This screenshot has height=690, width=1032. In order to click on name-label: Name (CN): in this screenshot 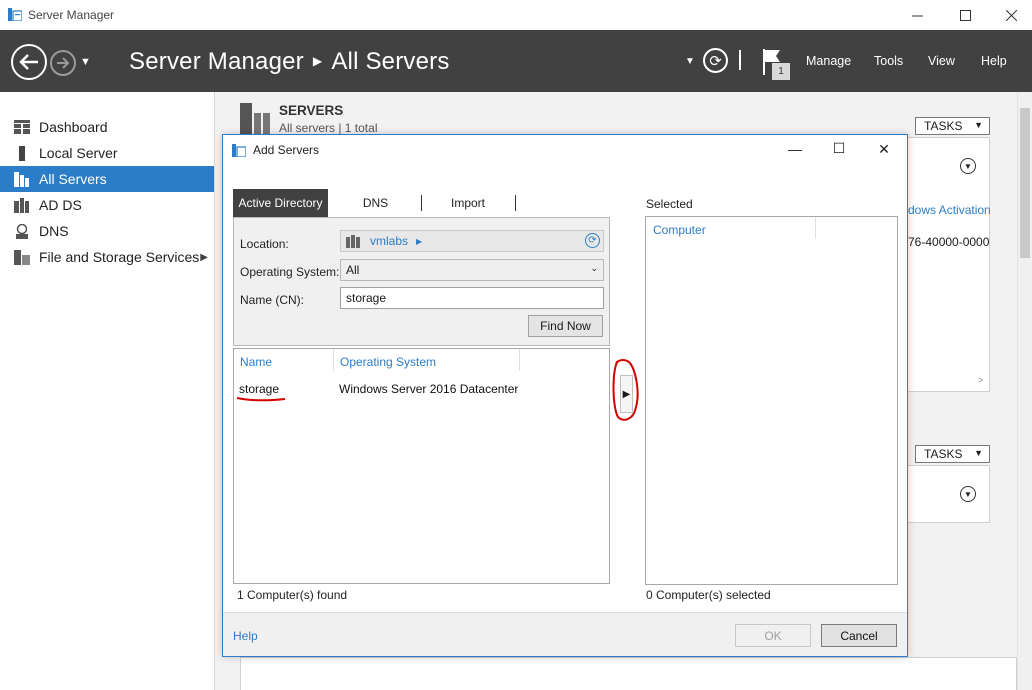, I will do `click(272, 300)`.